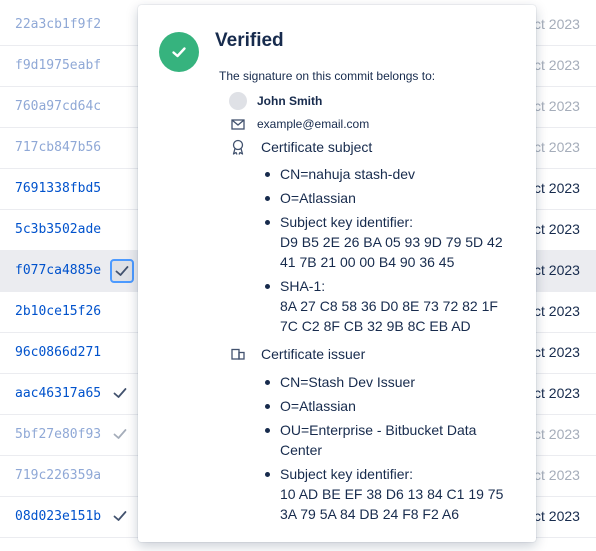 The height and width of the screenshot is (551, 596). I want to click on commit-hash-link: 7691338fbd5, so click(58, 188).